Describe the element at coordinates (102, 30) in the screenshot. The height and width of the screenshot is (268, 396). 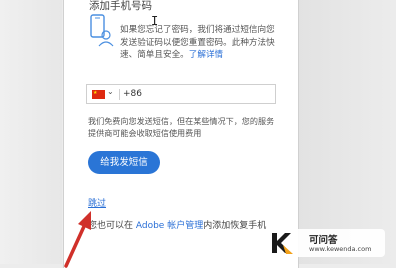
I see `phone-icon` at that location.